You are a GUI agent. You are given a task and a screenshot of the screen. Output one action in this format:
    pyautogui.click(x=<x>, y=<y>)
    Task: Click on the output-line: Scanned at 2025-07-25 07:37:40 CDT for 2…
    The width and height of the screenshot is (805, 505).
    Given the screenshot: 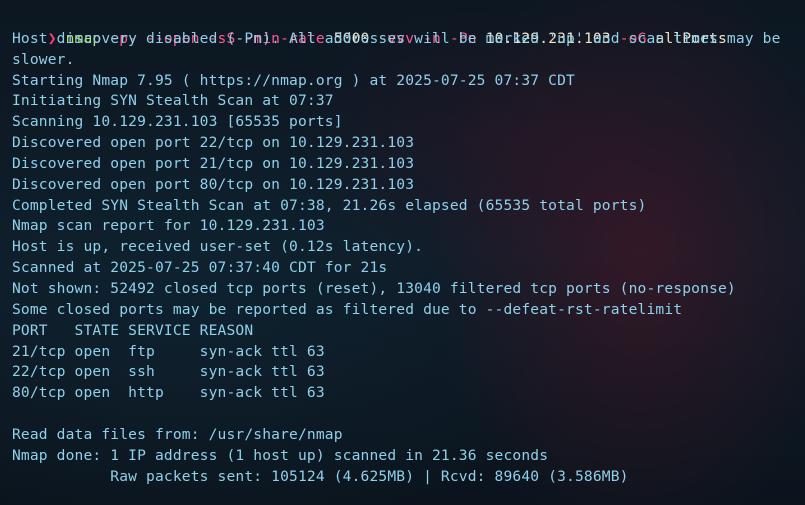 What is the action you would take?
    pyautogui.click(x=200, y=268)
    